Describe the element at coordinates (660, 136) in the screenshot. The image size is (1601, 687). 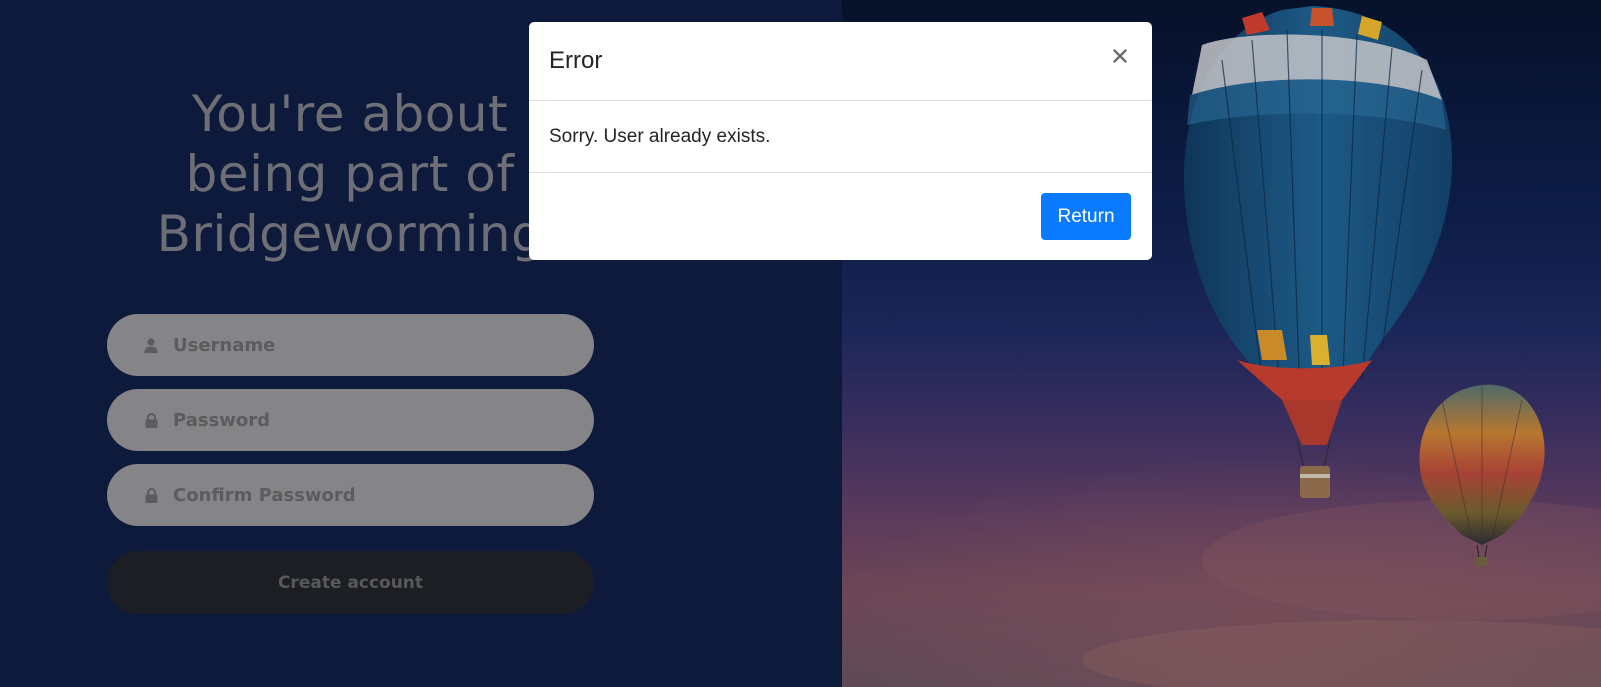
I see `error-message: Sorry. User already exists.` at that location.